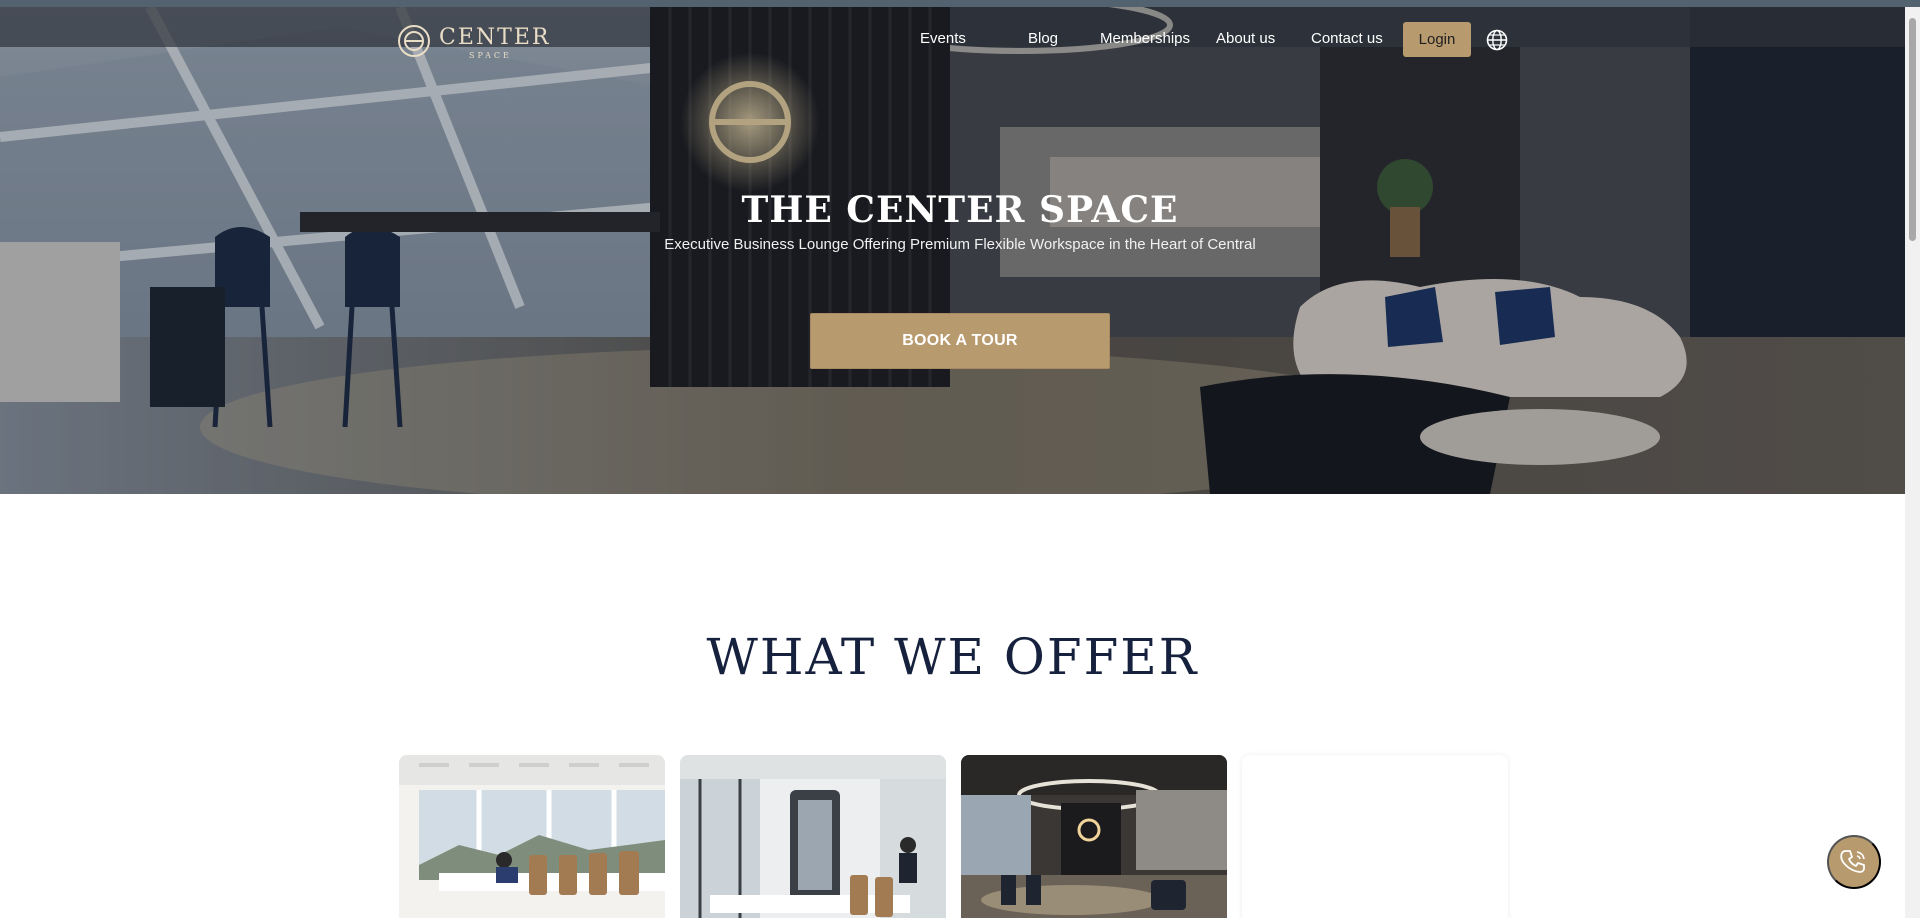  What do you see at coordinates (1245, 38) in the screenshot?
I see `nav-link-about-us: About us` at bounding box center [1245, 38].